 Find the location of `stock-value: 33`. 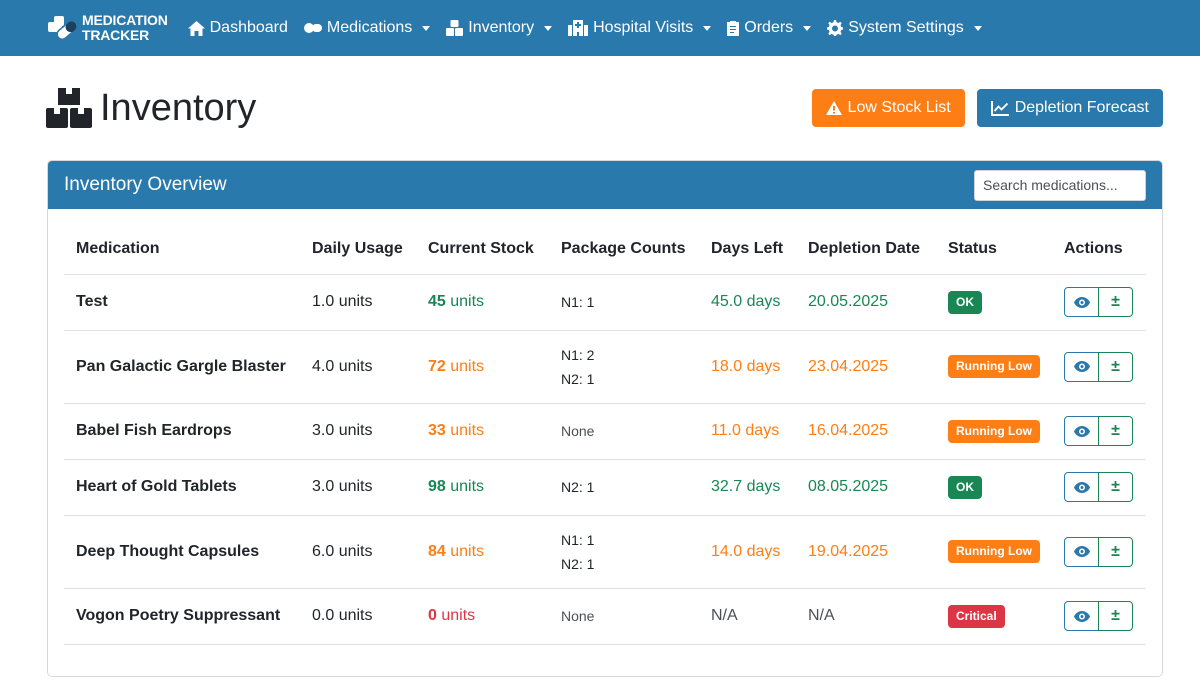

stock-value: 33 is located at coordinates (437, 430).